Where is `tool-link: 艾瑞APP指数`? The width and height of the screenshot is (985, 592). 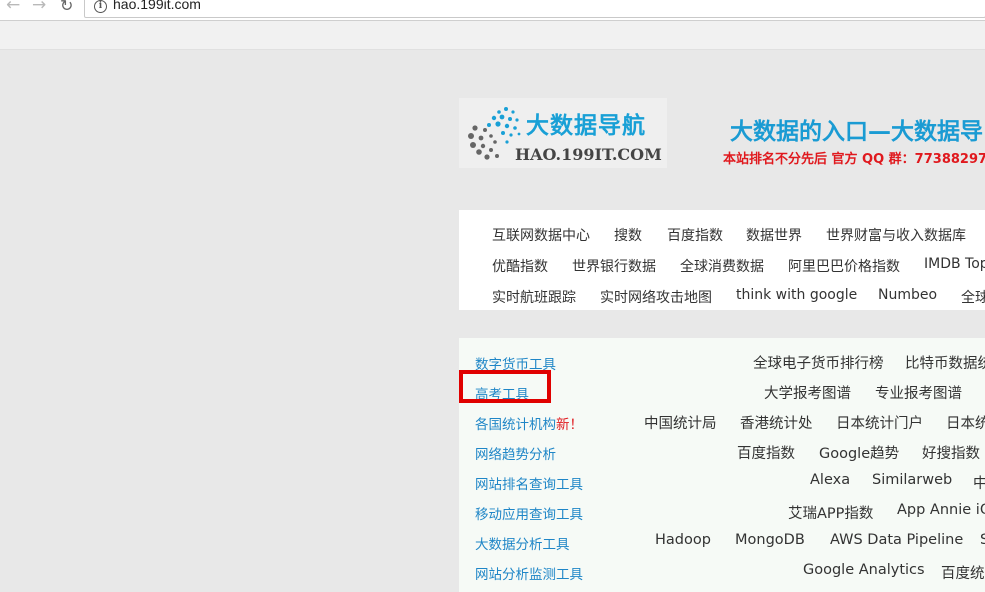 tool-link: 艾瑞APP指数 is located at coordinates (830, 512).